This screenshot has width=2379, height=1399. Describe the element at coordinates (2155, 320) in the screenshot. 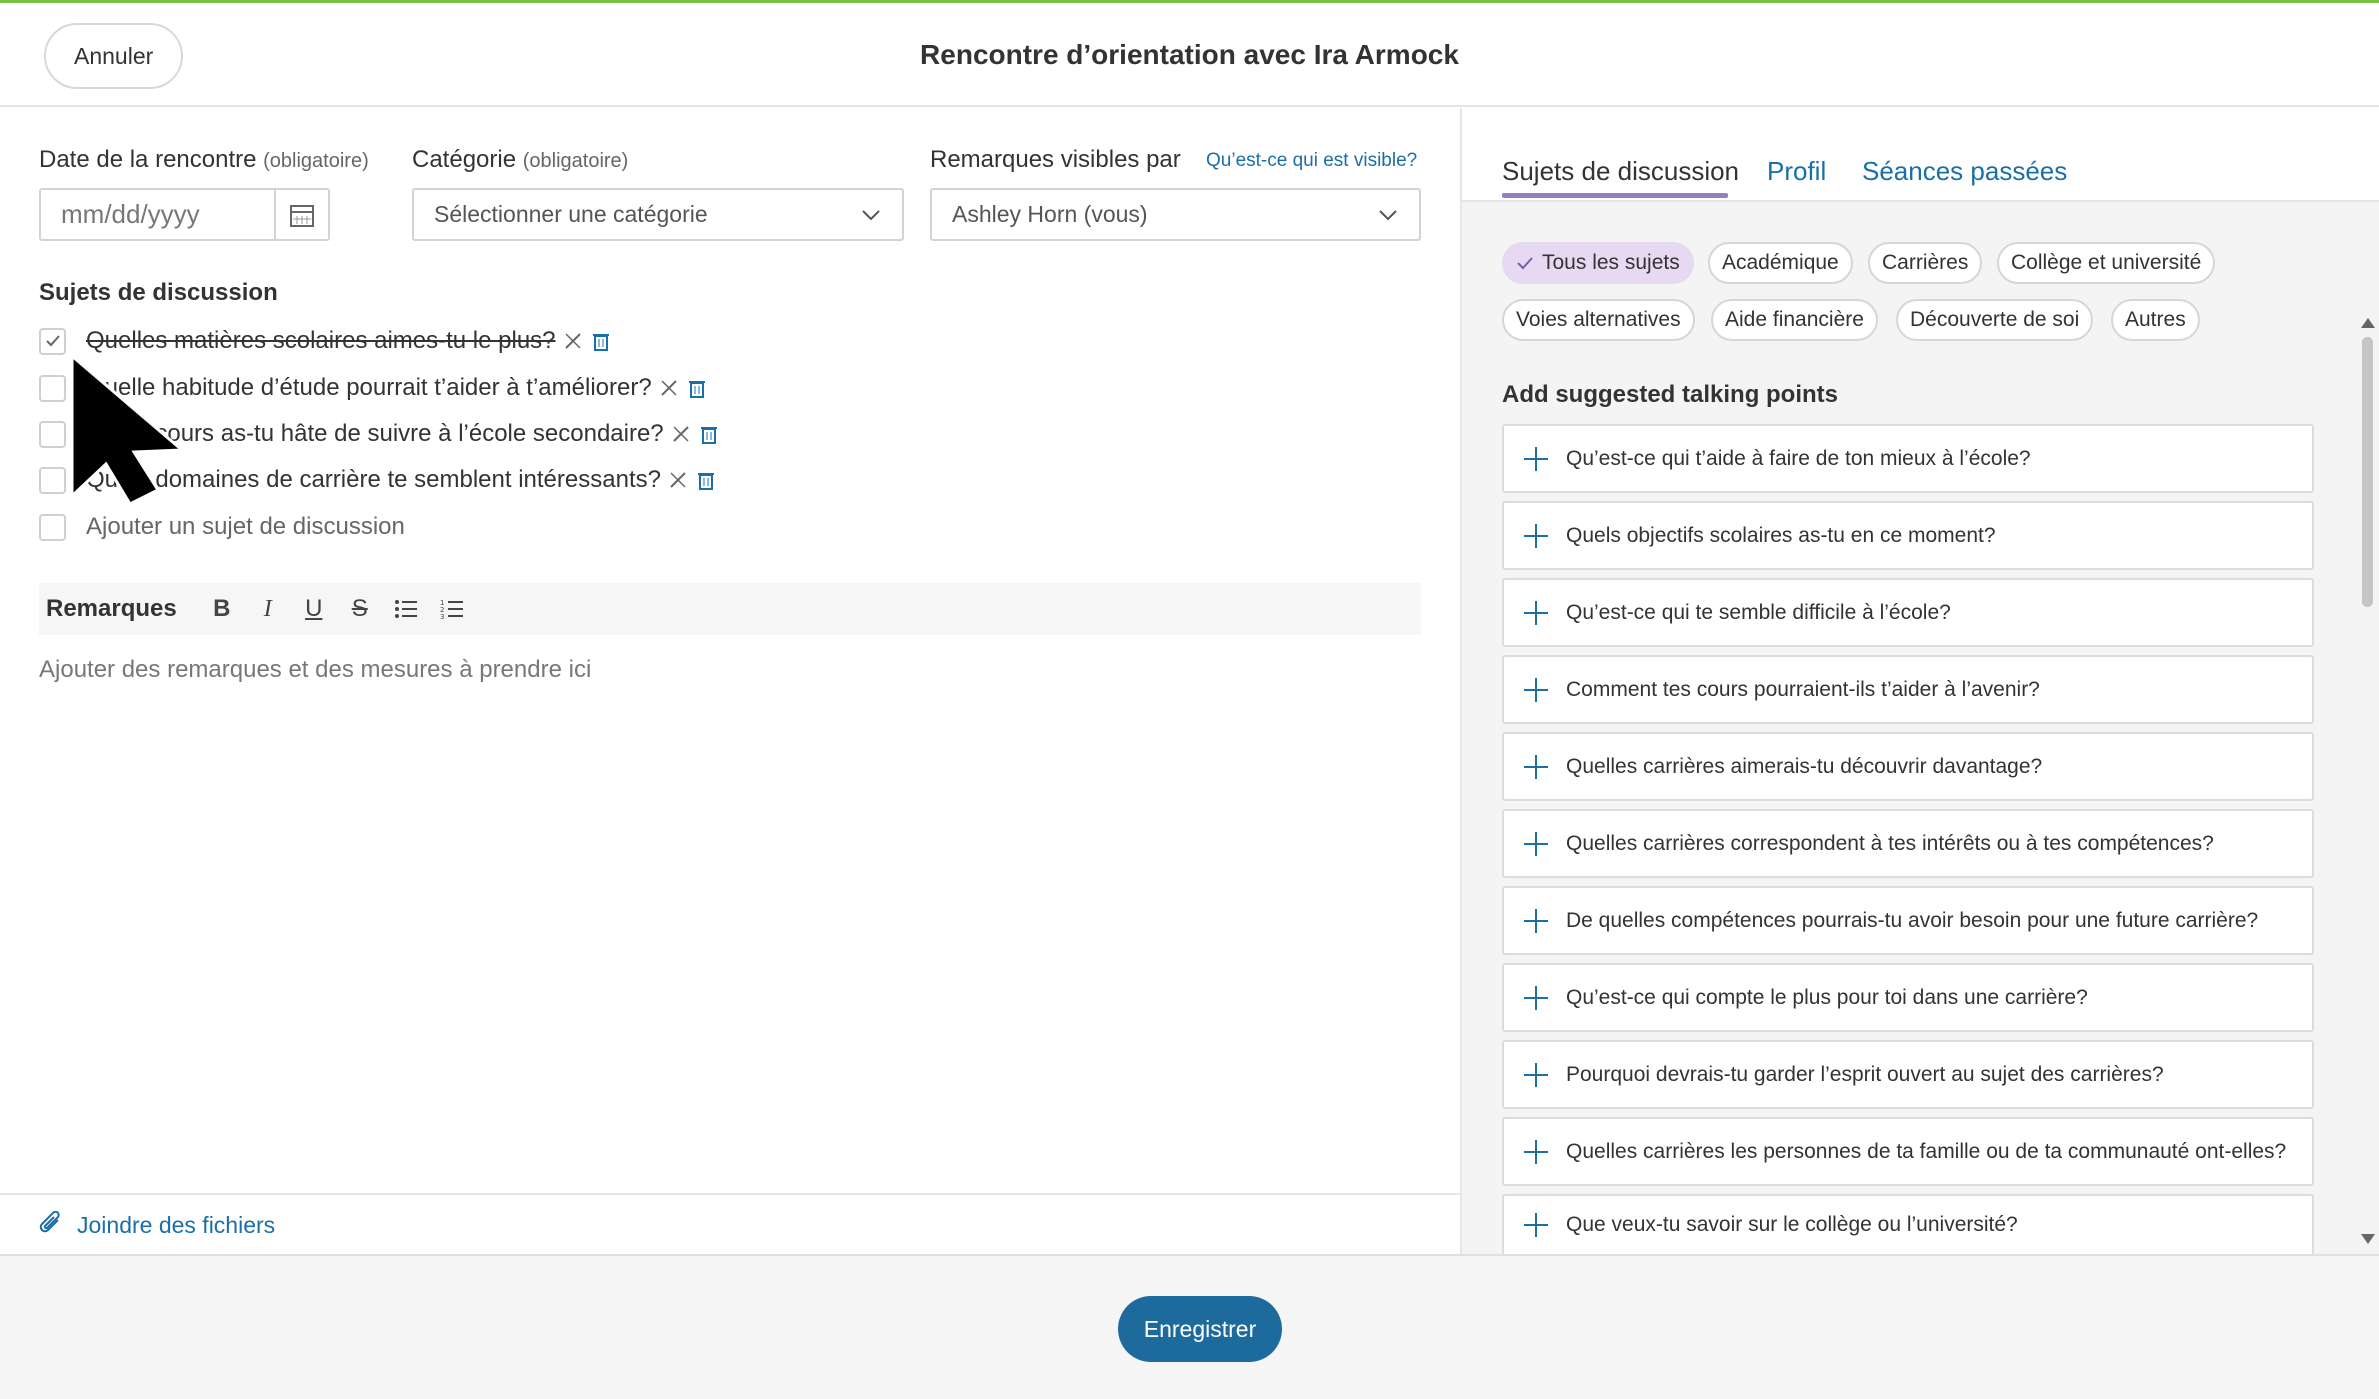

I see `chip-others: Autres` at that location.